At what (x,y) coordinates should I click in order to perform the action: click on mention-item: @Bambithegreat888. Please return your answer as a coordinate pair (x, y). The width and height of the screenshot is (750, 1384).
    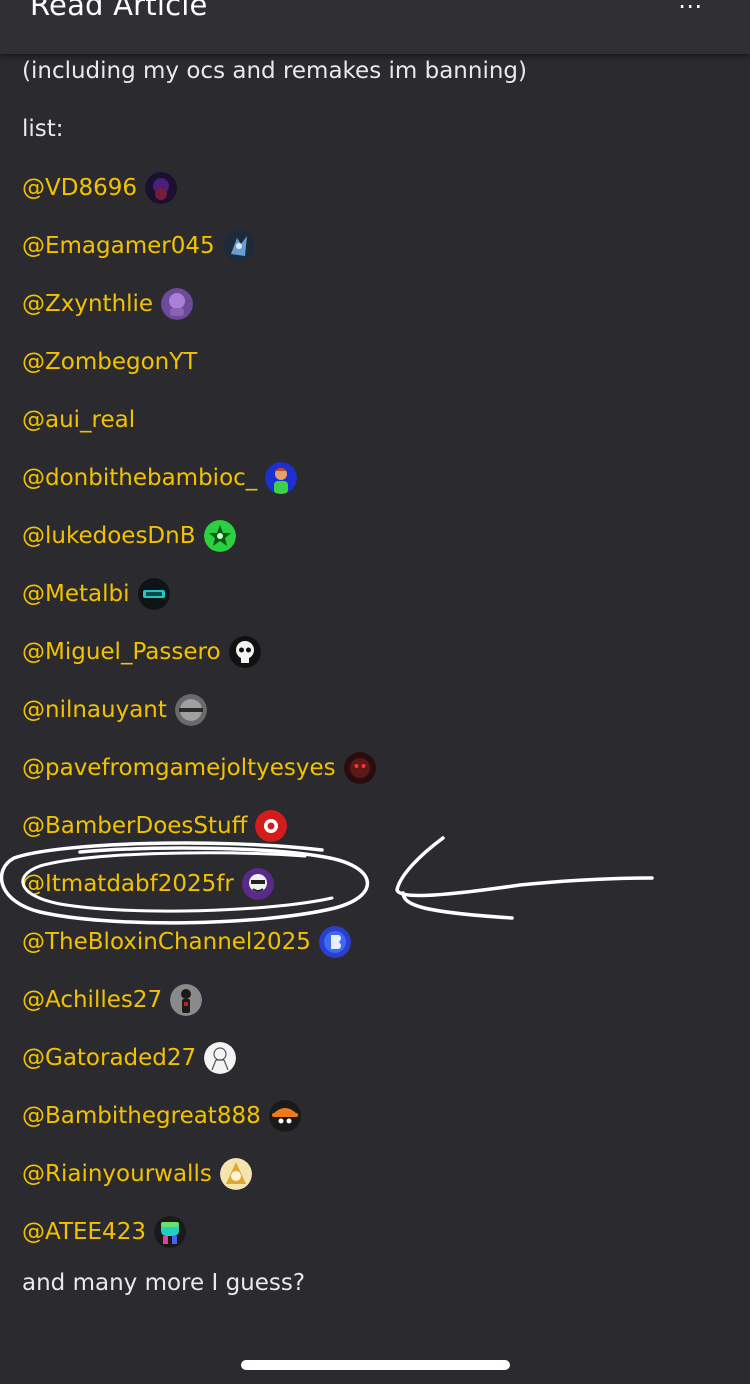
    Looking at the image, I should click on (161, 1116).